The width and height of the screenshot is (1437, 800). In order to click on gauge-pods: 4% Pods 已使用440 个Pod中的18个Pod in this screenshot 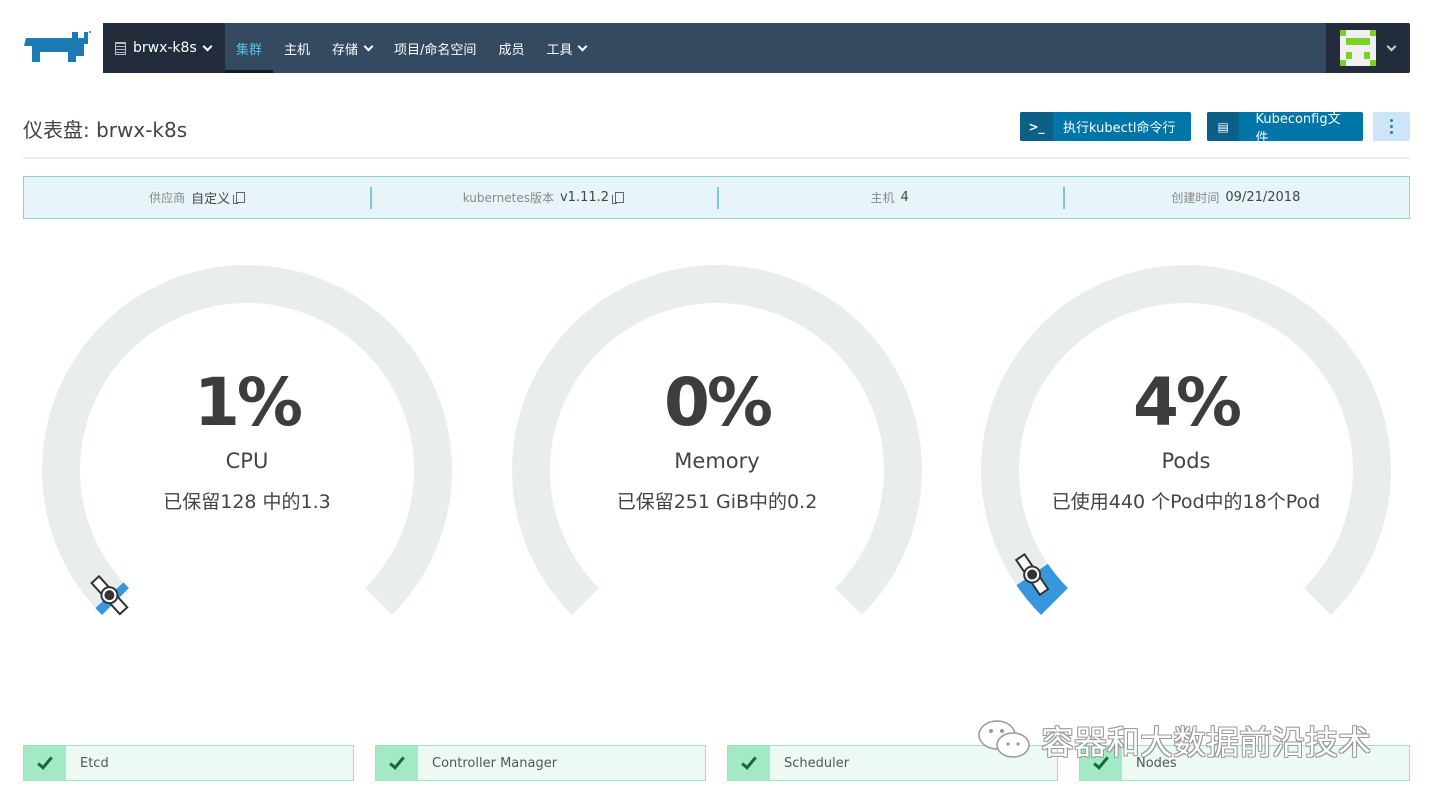, I will do `click(1186, 452)`.